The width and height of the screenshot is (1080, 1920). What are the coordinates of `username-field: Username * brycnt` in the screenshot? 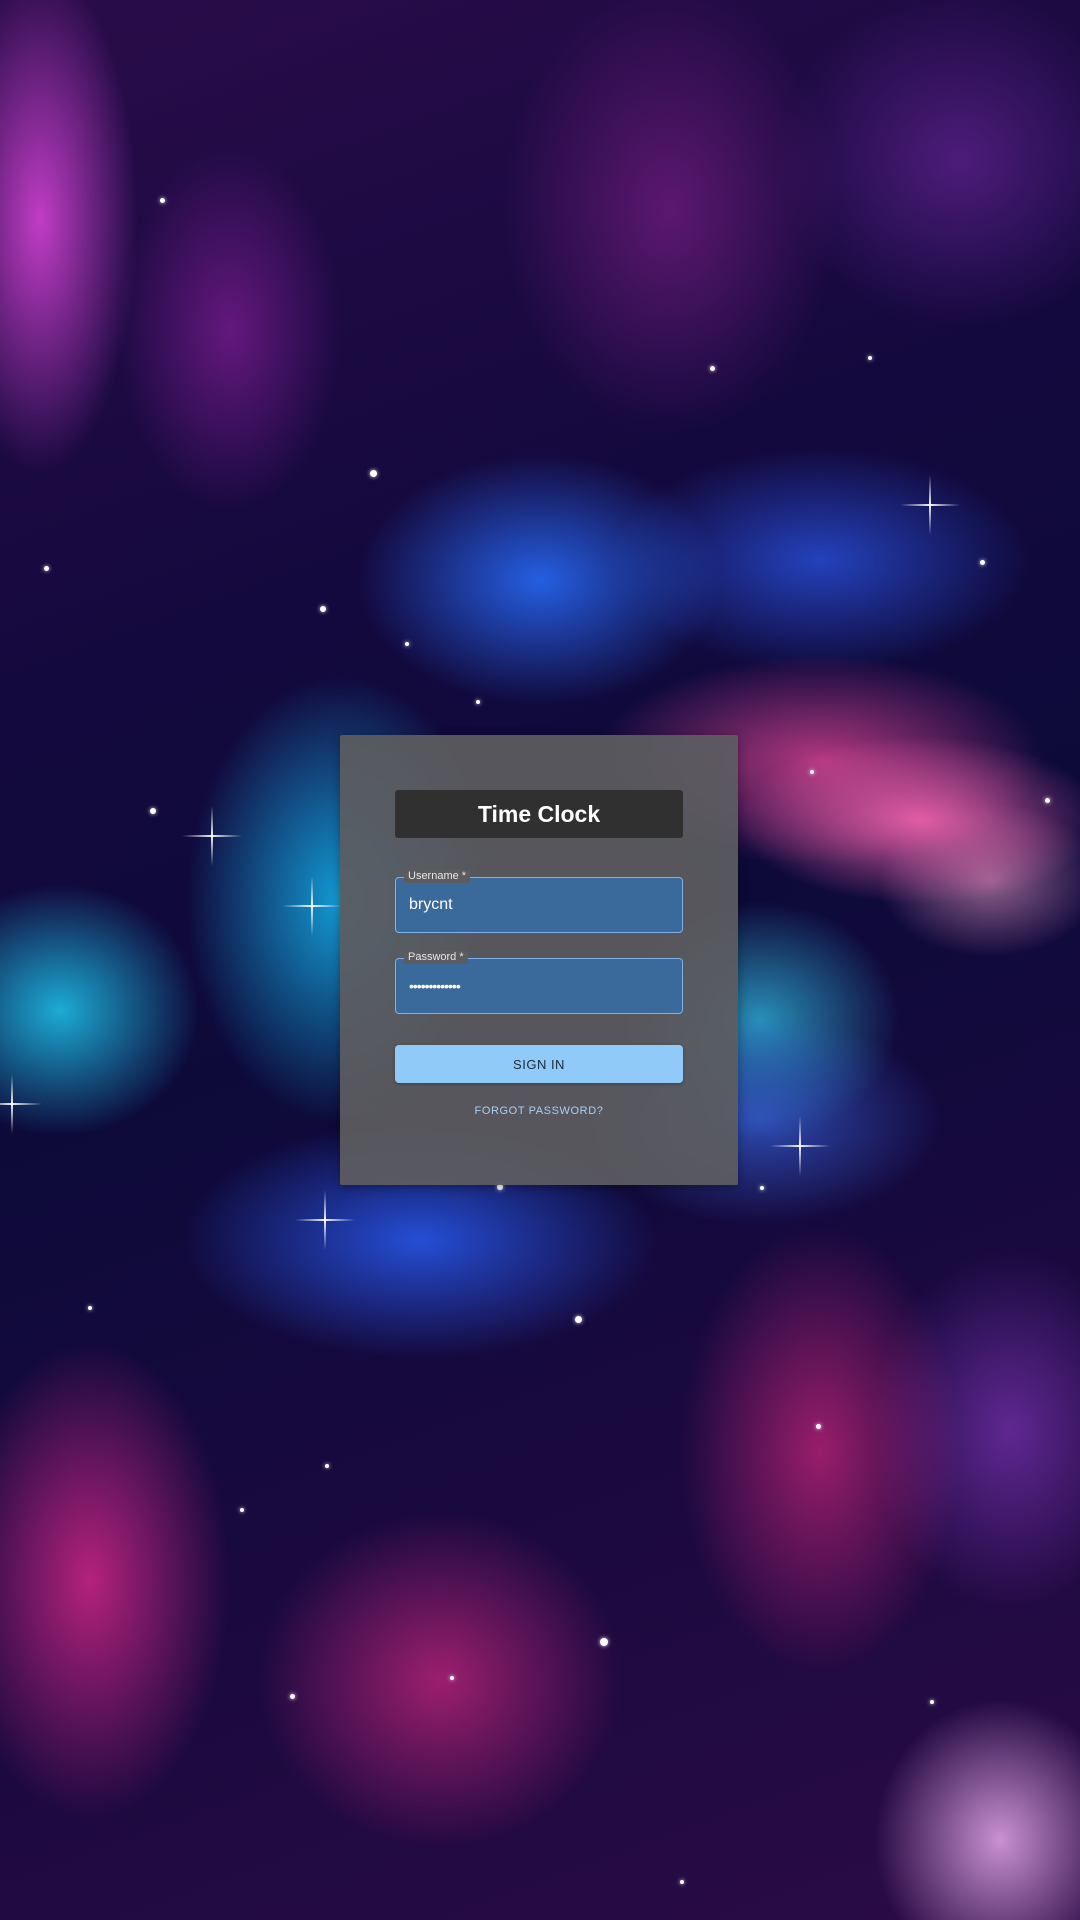 It's located at (539, 901).